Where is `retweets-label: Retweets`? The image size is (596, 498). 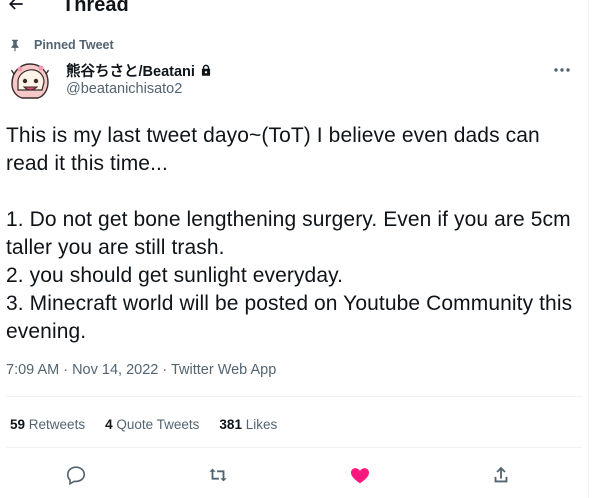
retweets-label: Retweets is located at coordinates (57, 424).